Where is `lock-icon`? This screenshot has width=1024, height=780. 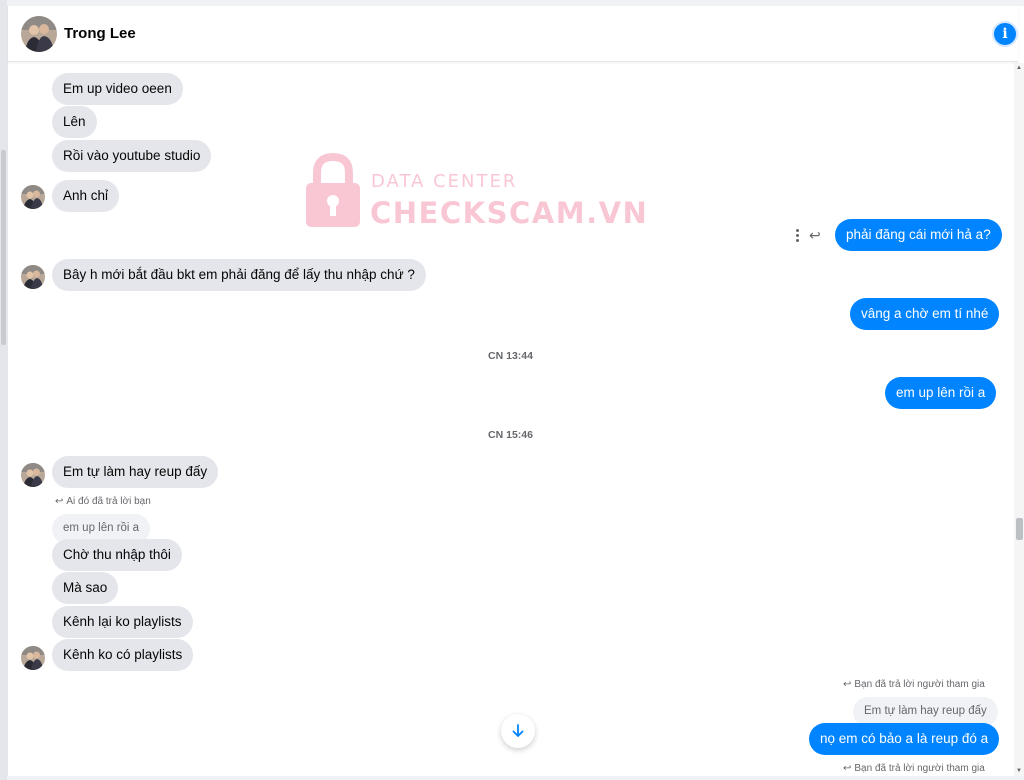
lock-icon is located at coordinates (333, 190).